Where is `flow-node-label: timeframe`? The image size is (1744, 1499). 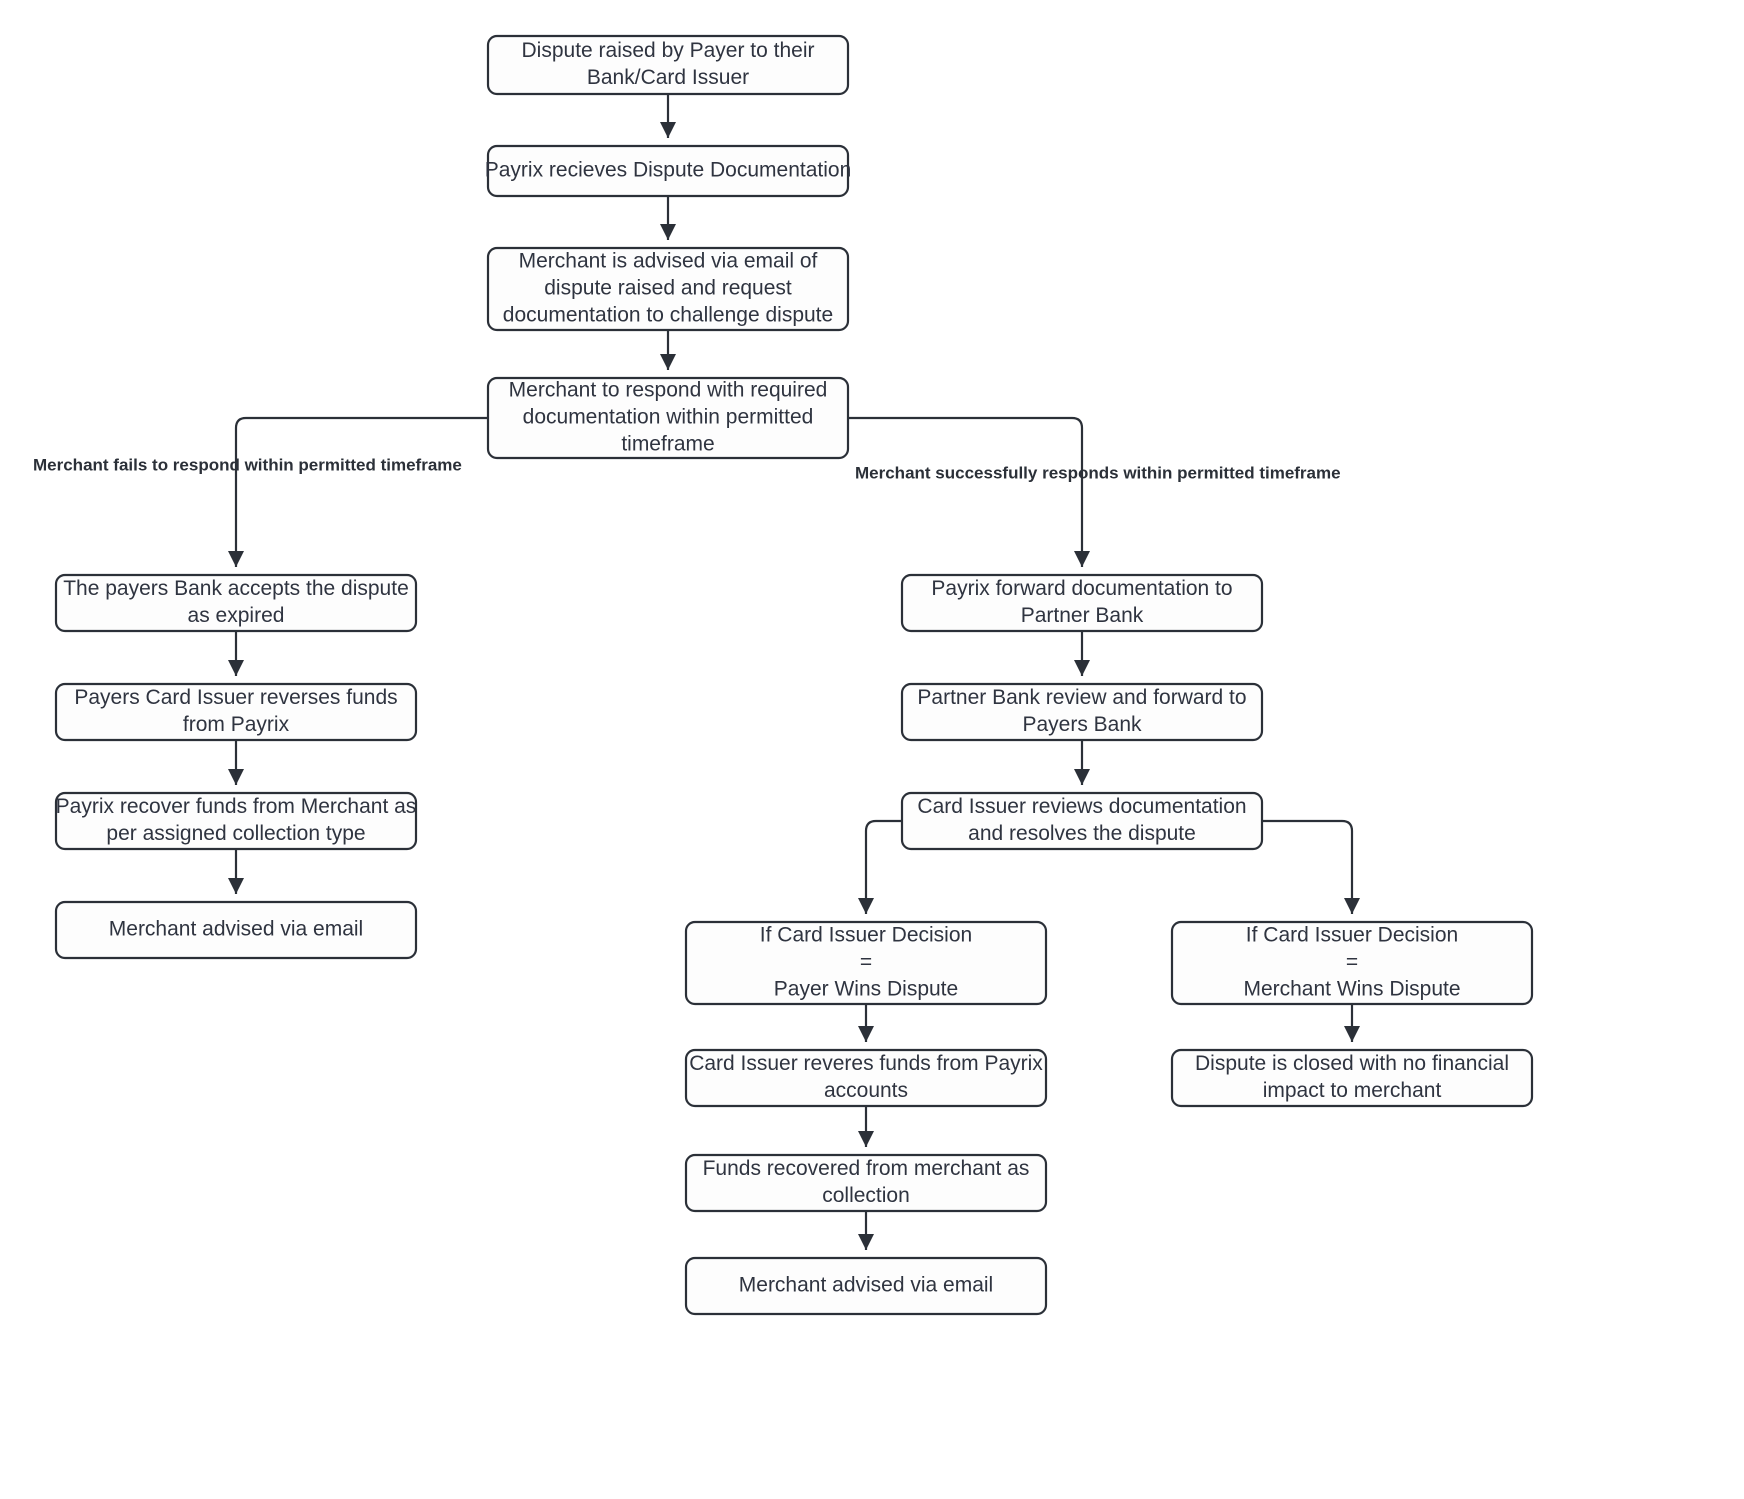
flow-node-label: timeframe is located at coordinates (667, 444).